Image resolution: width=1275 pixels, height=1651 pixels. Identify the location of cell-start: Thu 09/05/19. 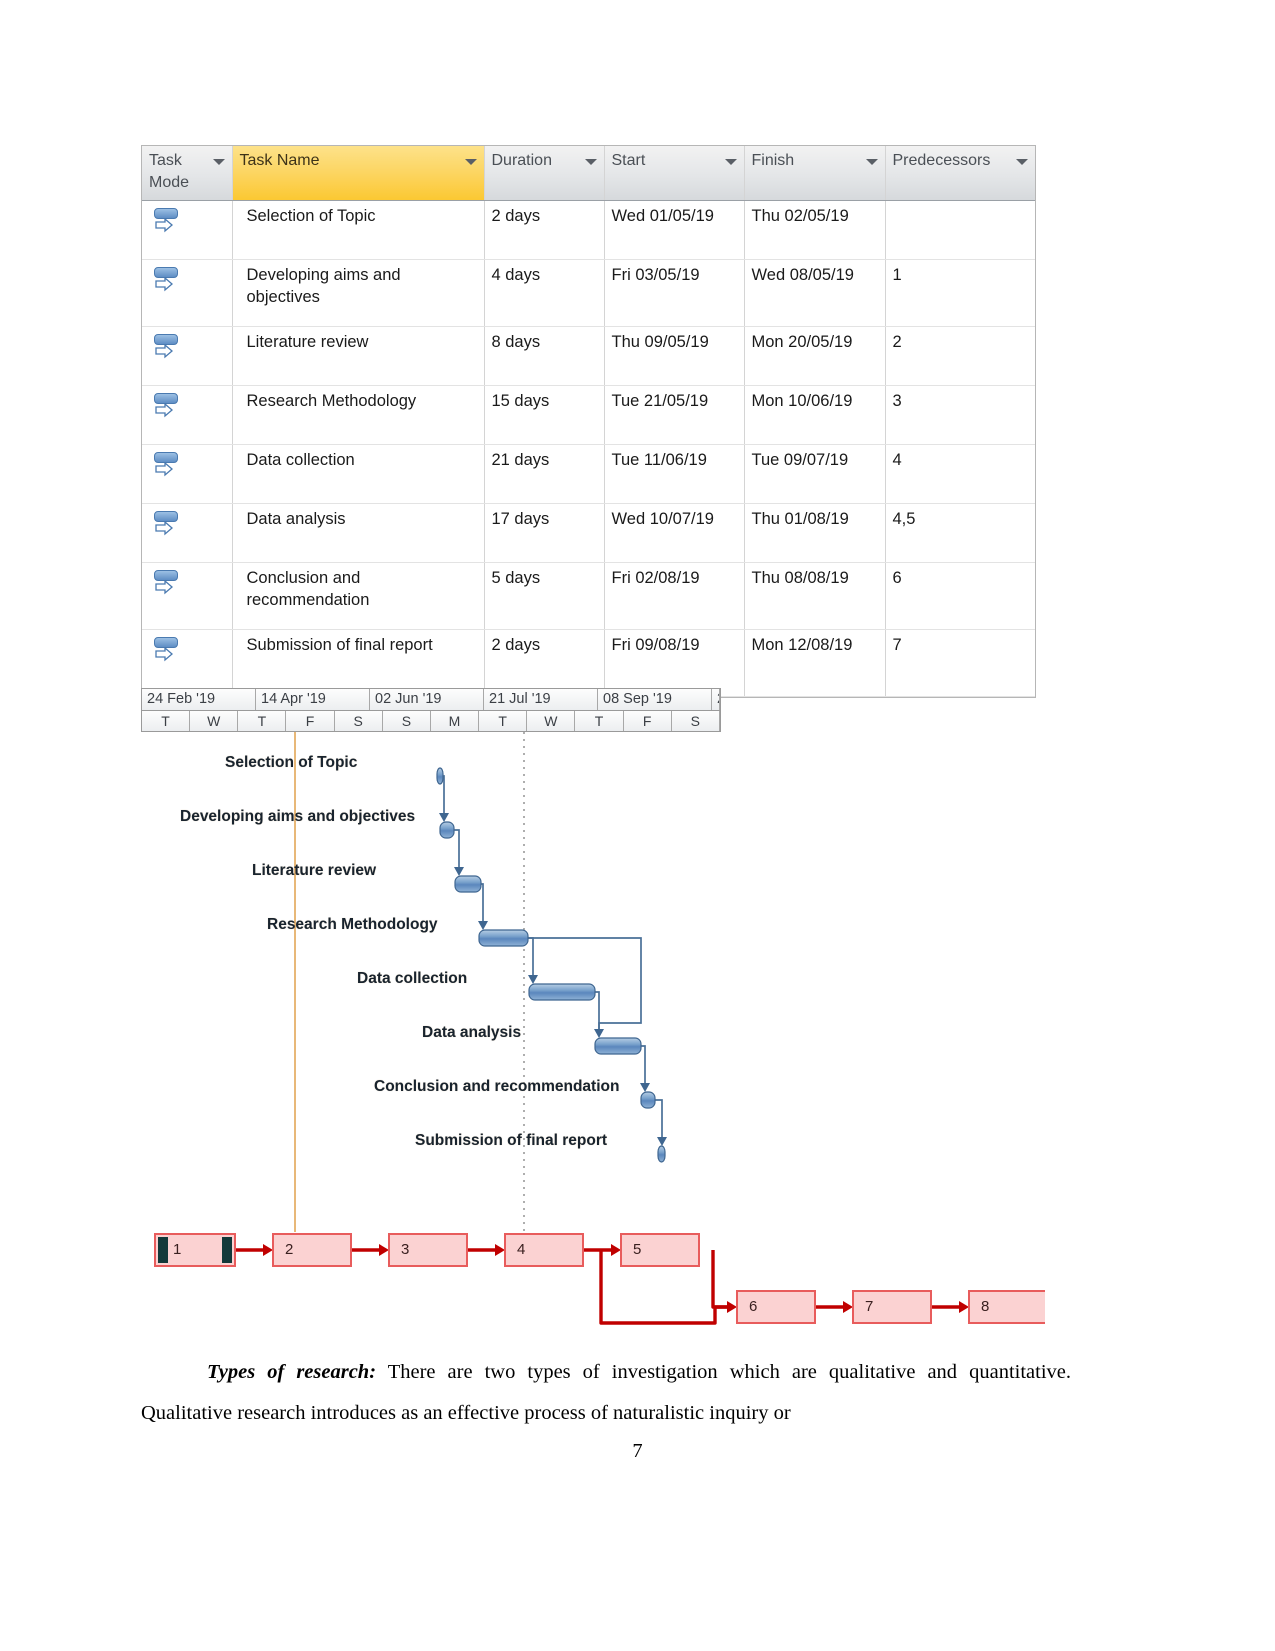
(674, 356).